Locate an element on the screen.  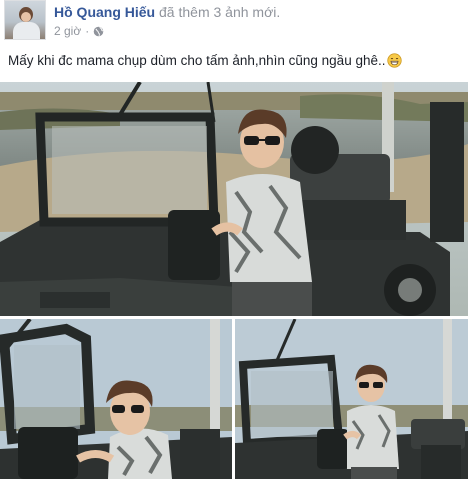
avatar-body is located at coordinates (26, 30).